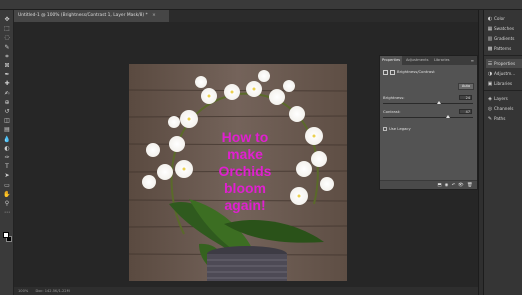 The height and width of the screenshot is (295, 522). What do you see at coordinates (7, 93) in the screenshot?
I see `brush-tool-icon: ✍` at bounding box center [7, 93].